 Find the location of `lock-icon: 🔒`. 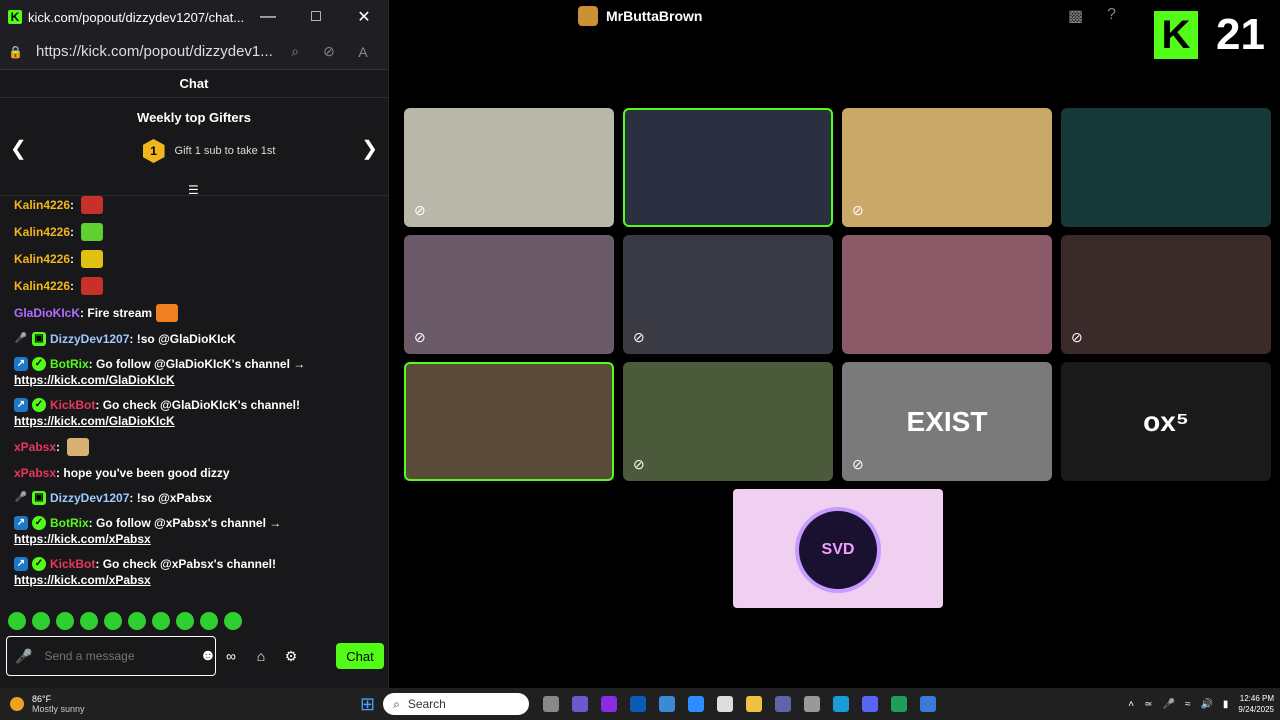

lock-icon: 🔒 is located at coordinates (18, 52).